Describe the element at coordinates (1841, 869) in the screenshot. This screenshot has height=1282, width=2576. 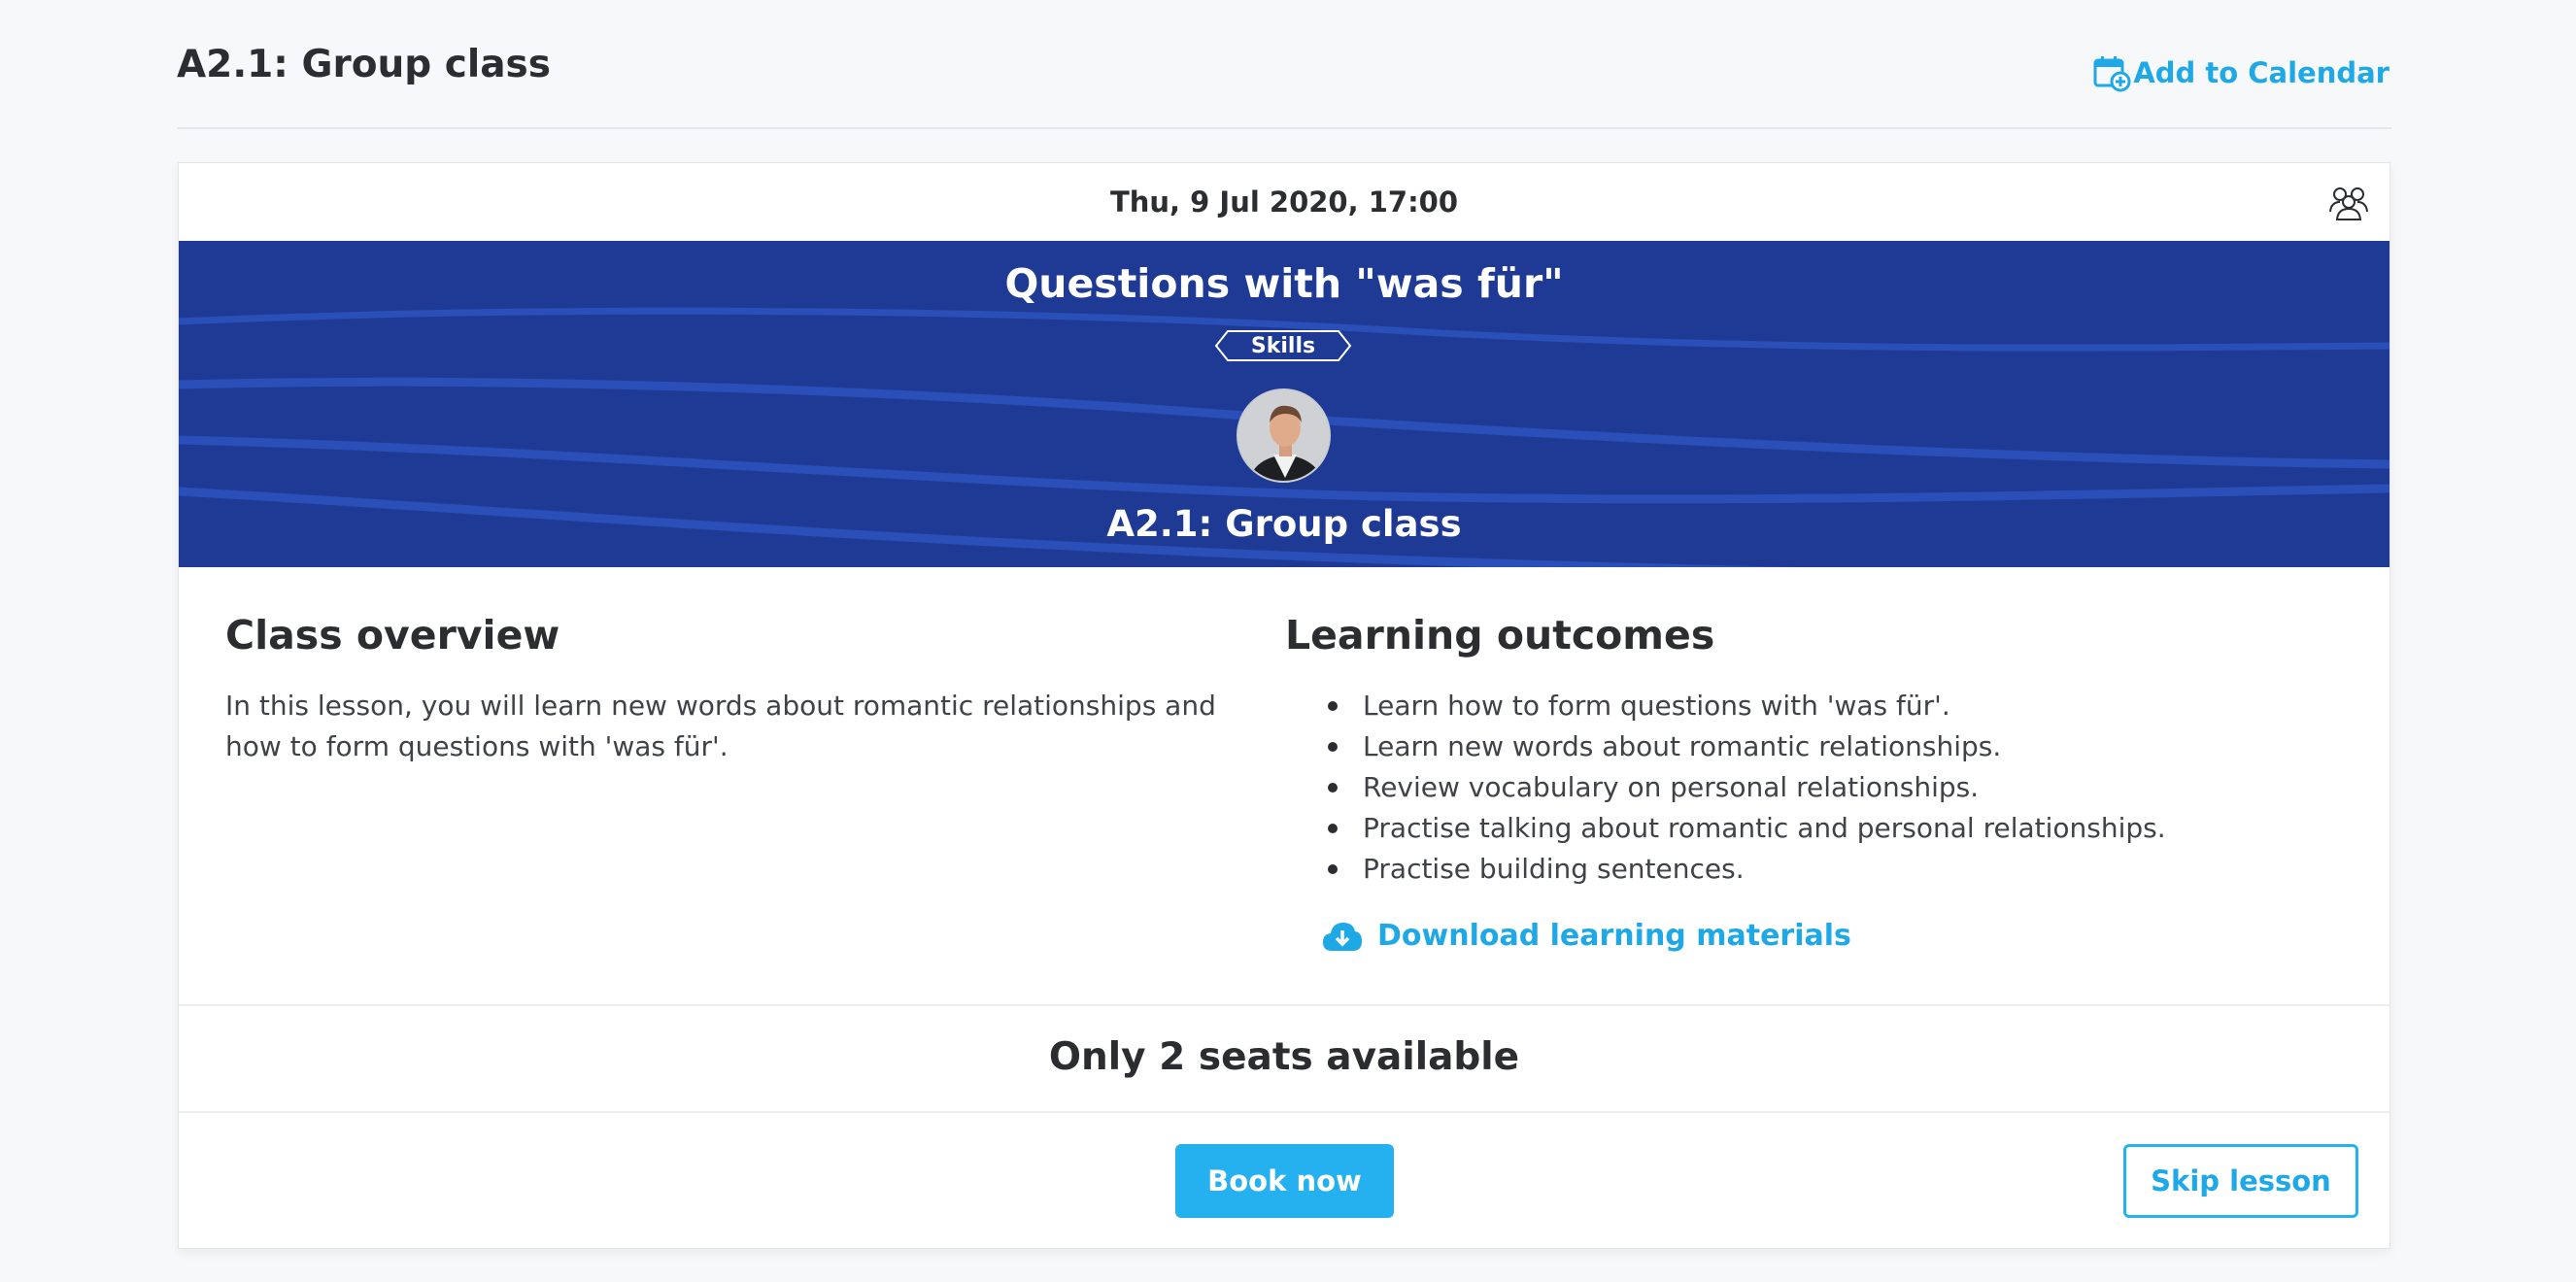
I see `list-item: Practise building sentences.` at that location.